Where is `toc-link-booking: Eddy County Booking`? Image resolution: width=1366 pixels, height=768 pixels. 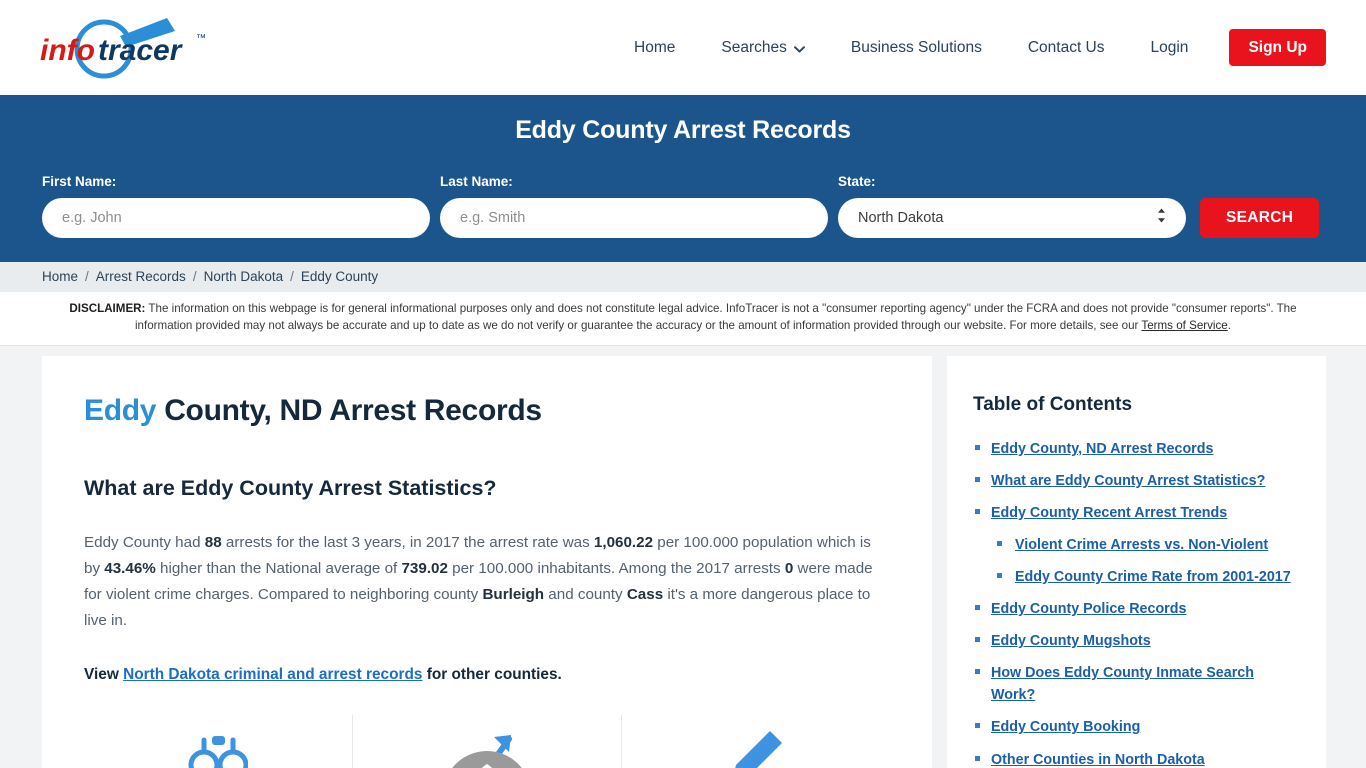
toc-link-booking: Eddy County Booking is located at coordinates (1065, 727).